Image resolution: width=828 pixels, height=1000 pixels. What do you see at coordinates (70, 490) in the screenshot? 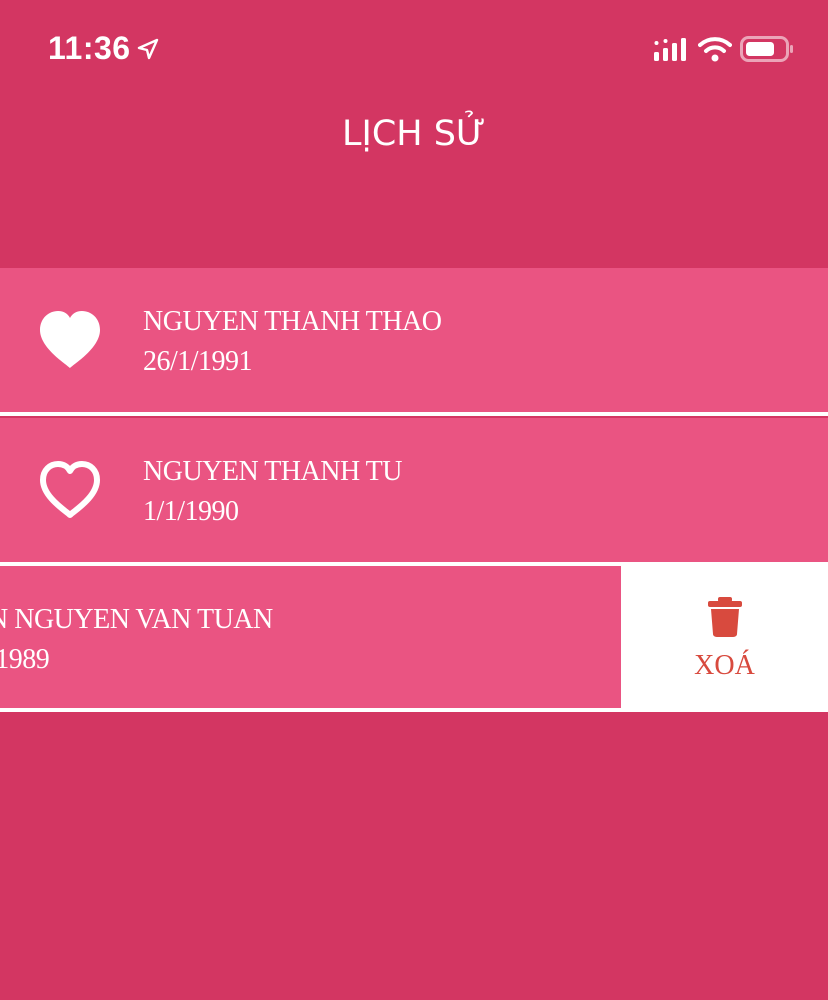
I see `heart-outline-icon` at bounding box center [70, 490].